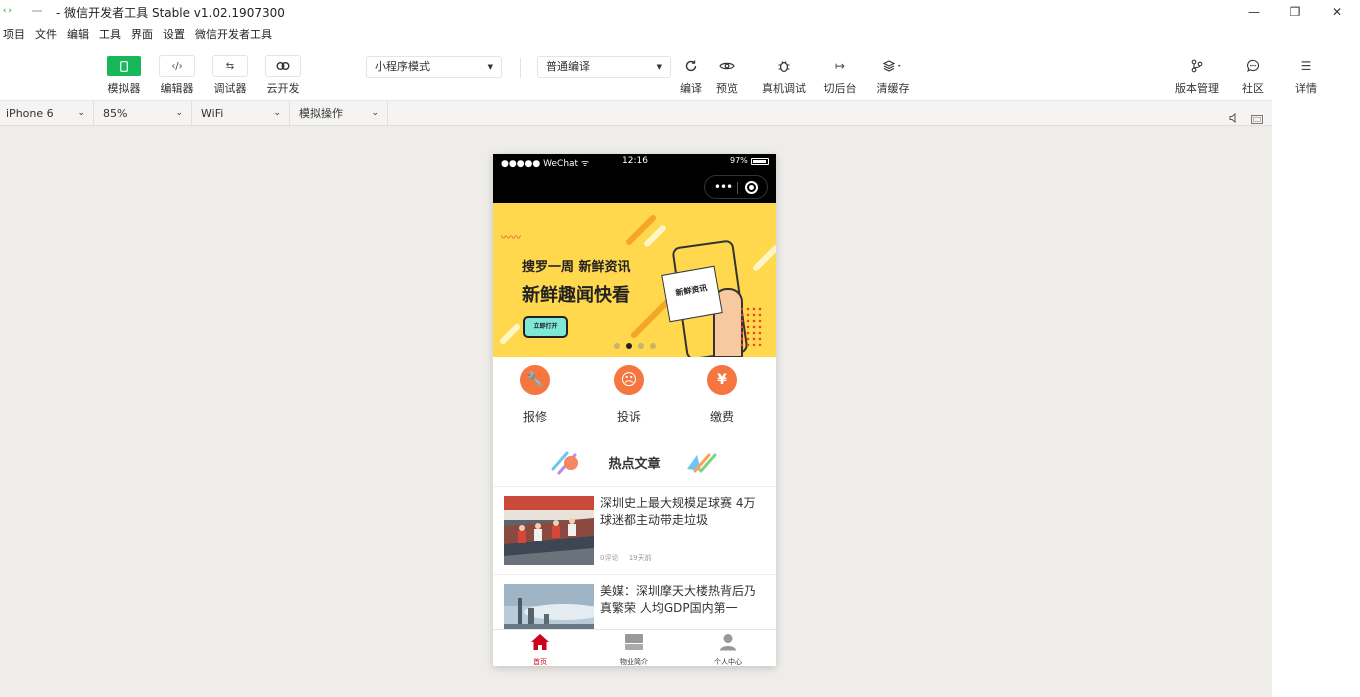  I want to click on remote-debug-label: 真机调试, so click(784, 88).